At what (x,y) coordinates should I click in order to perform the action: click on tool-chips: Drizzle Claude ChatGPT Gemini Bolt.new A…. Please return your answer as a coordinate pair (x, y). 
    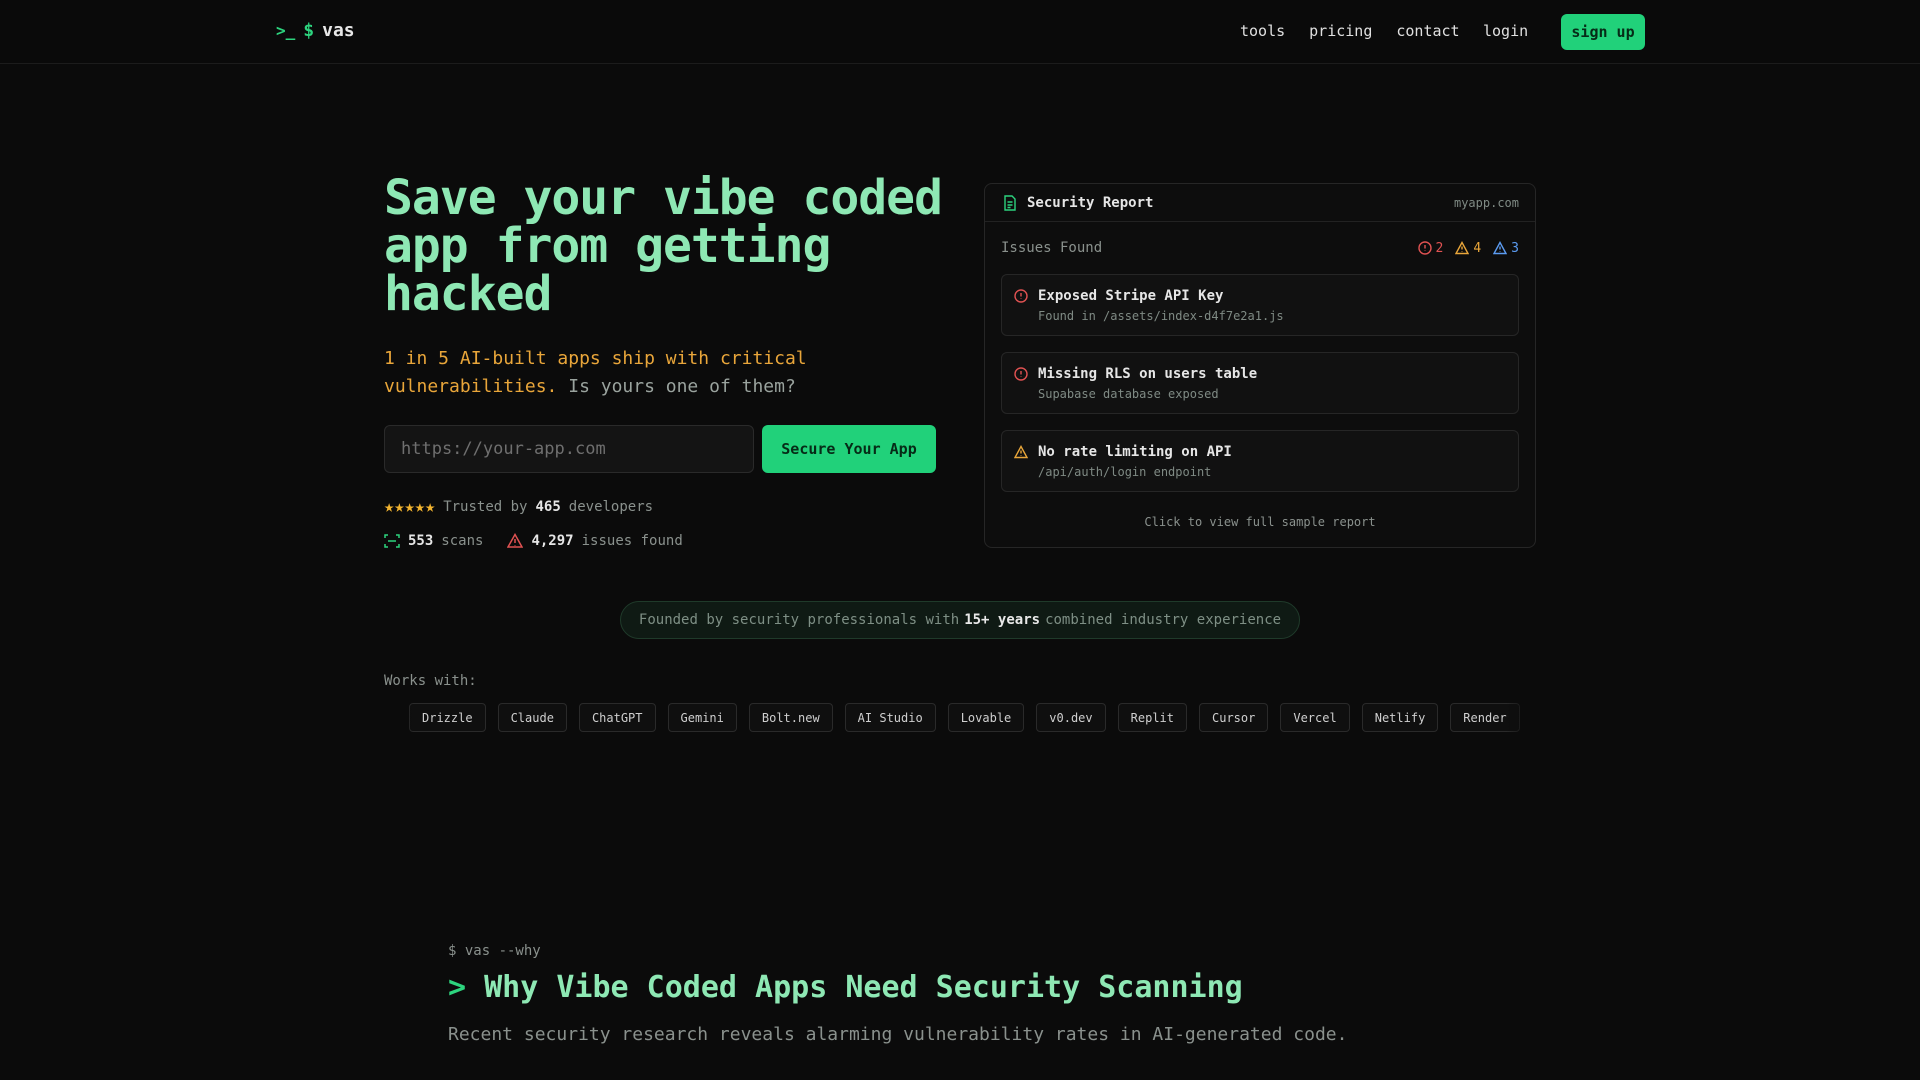
    Looking at the image, I should click on (964, 717).